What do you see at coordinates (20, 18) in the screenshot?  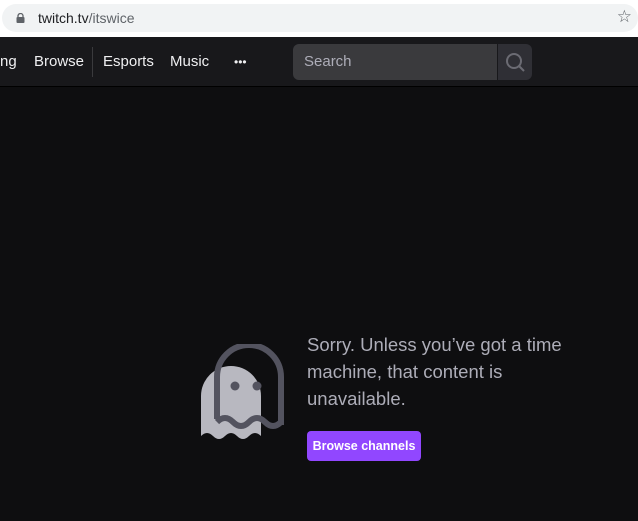 I see `lock-icon` at bounding box center [20, 18].